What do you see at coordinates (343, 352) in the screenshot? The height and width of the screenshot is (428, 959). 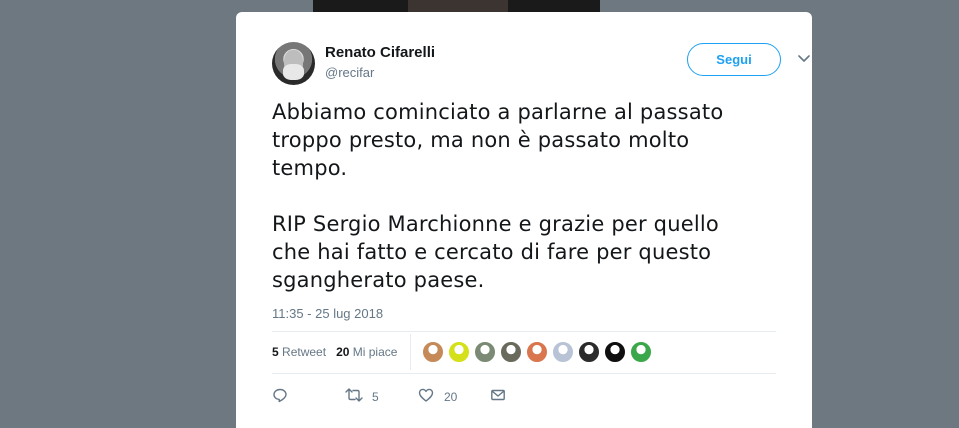 I see `like-stat-count: 20` at bounding box center [343, 352].